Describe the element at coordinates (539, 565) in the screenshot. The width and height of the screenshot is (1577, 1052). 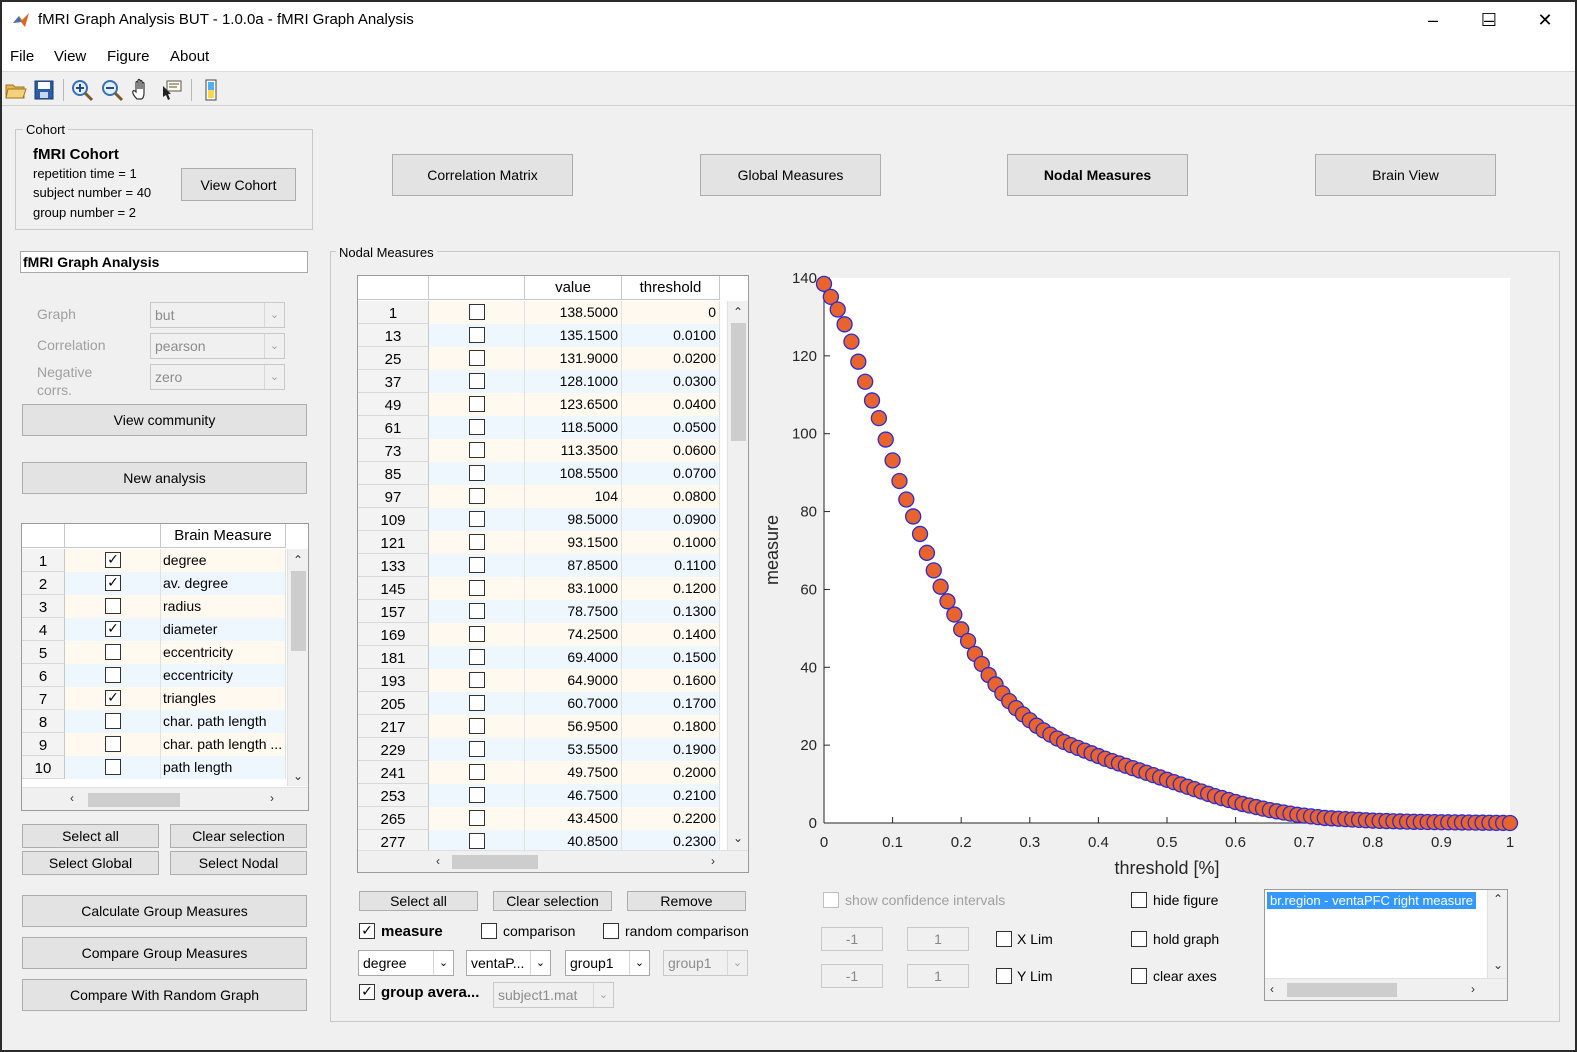
I see `table-row: 133 87.8500 0.1100` at that location.